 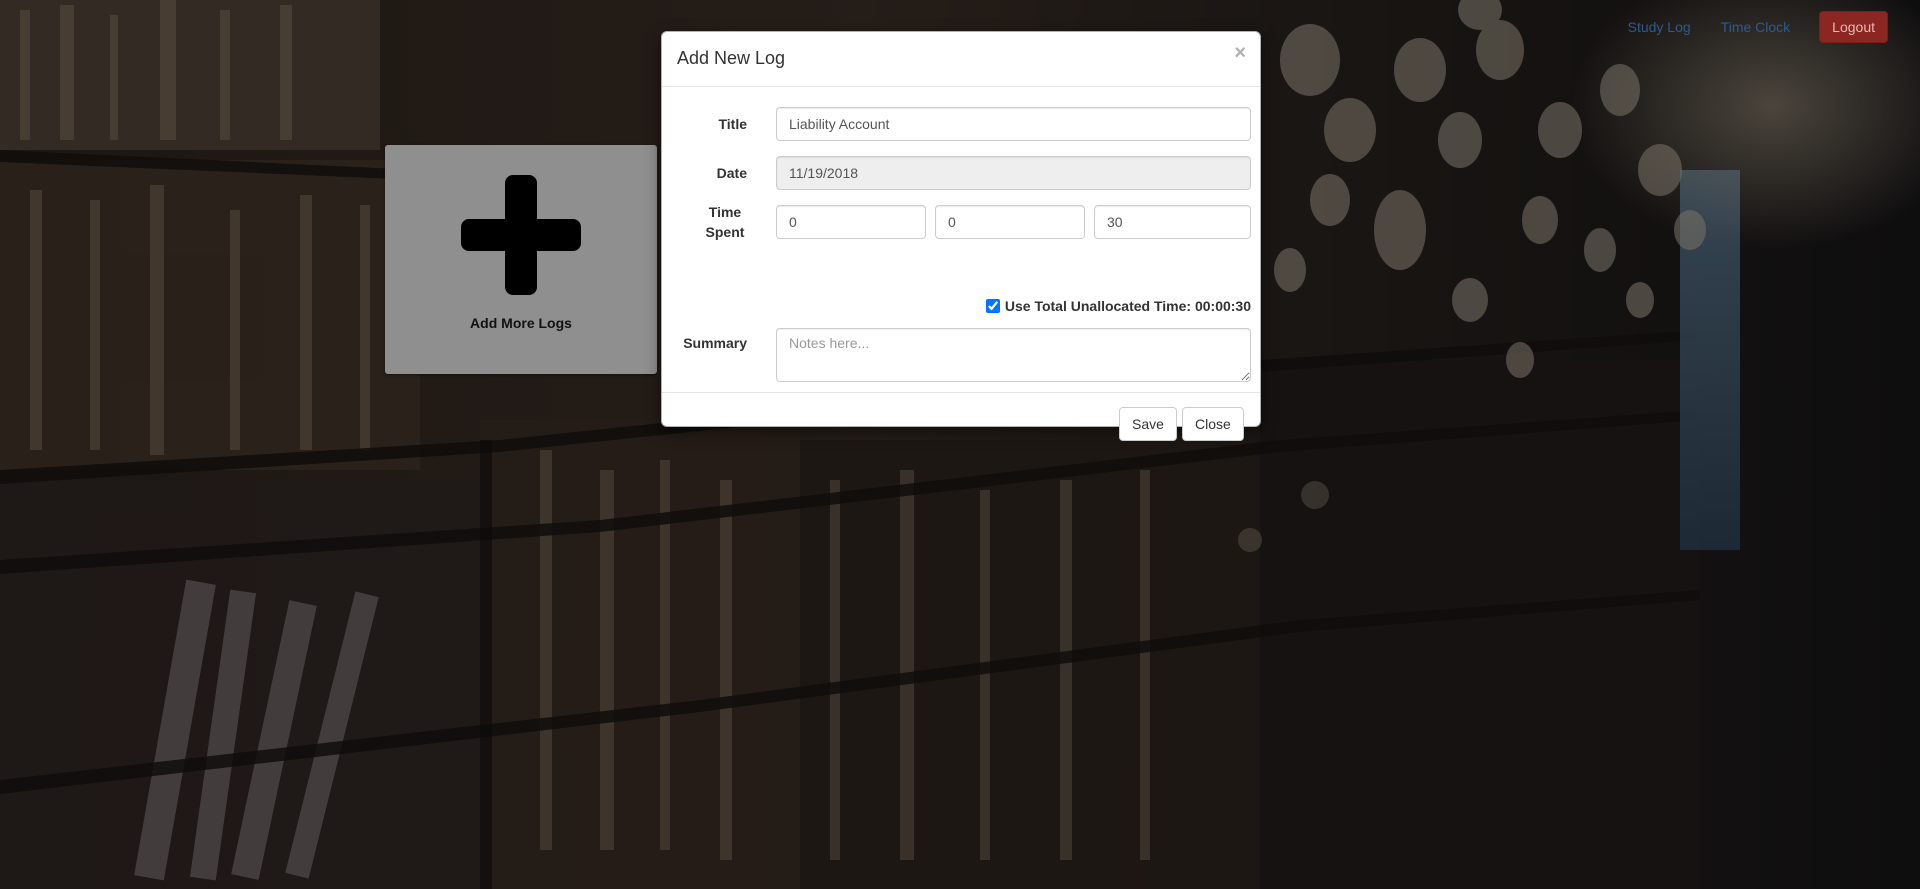 What do you see at coordinates (1010, 222) in the screenshot?
I see `minutes-input` at bounding box center [1010, 222].